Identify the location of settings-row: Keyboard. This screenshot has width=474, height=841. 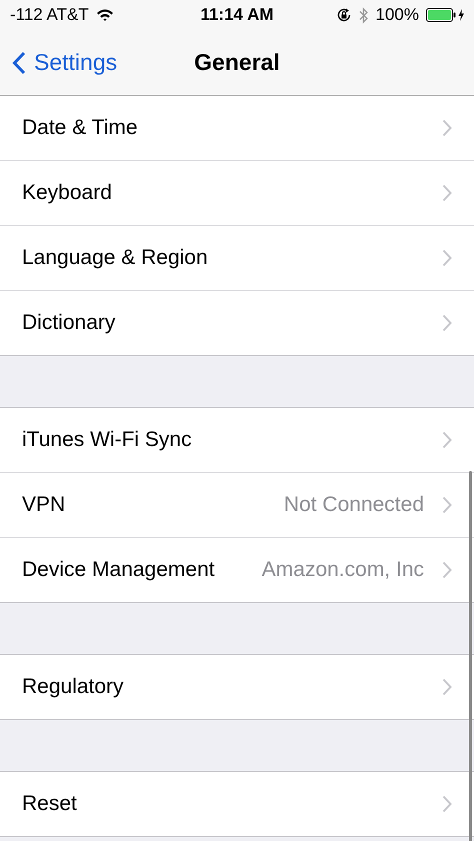
(237, 192).